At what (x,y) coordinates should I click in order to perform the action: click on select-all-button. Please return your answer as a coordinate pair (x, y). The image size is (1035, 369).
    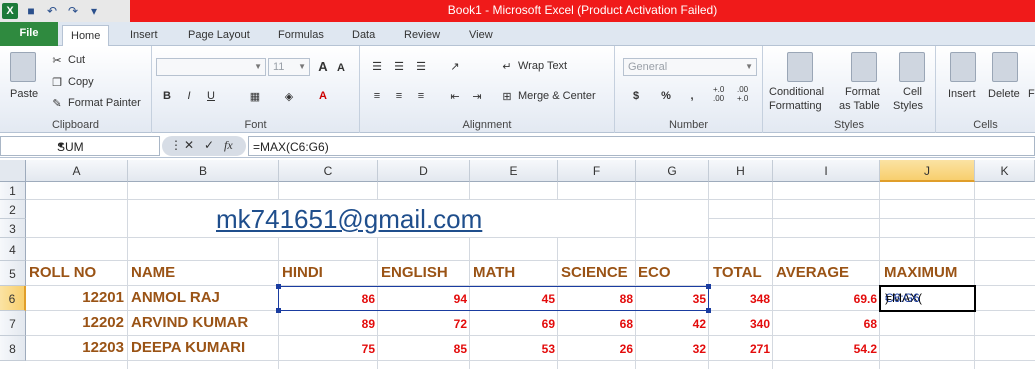
    Looking at the image, I should click on (13, 171).